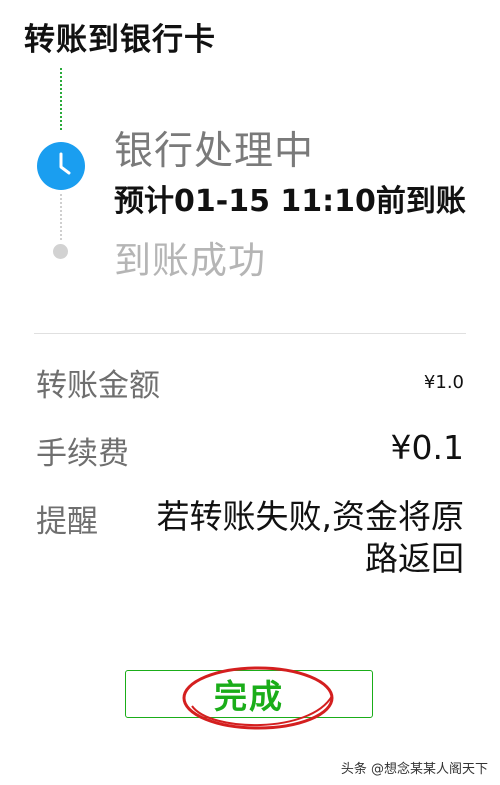 The image size is (500, 785). I want to click on done-button: 完成, so click(249, 694).